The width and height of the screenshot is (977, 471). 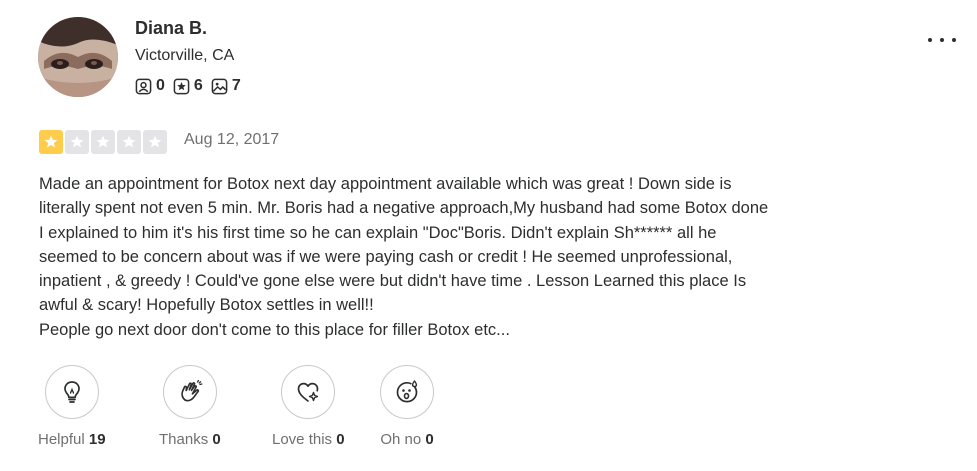 I want to click on thanks-reaction: Thanks 0, so click(x=190, y=406).